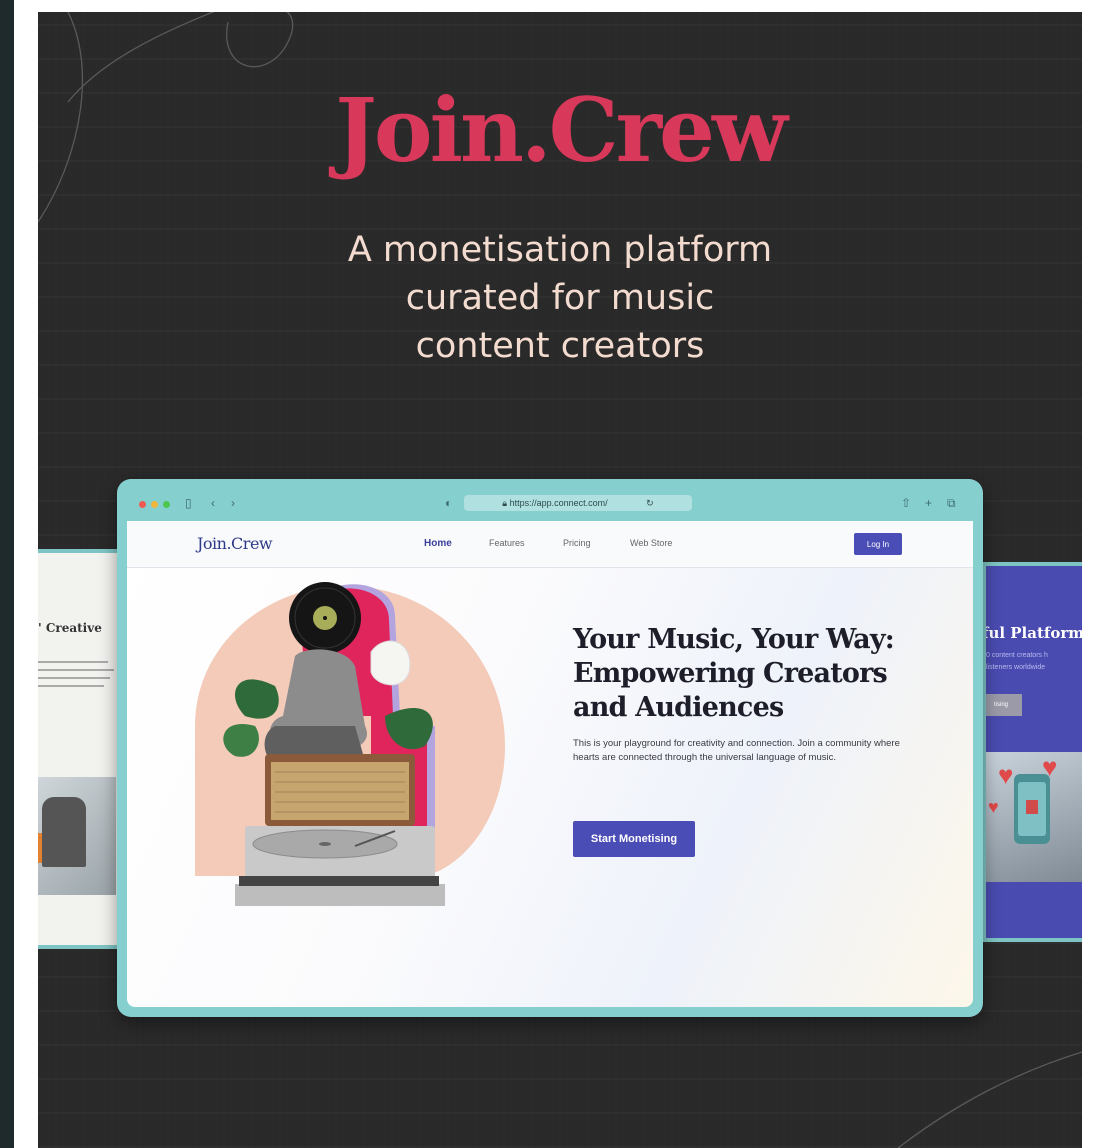  What do you see at coordinates (560, 250) in the screenshot?
I see `tagline-line-1: A monetisation platform` at bounding box center [560, 250].